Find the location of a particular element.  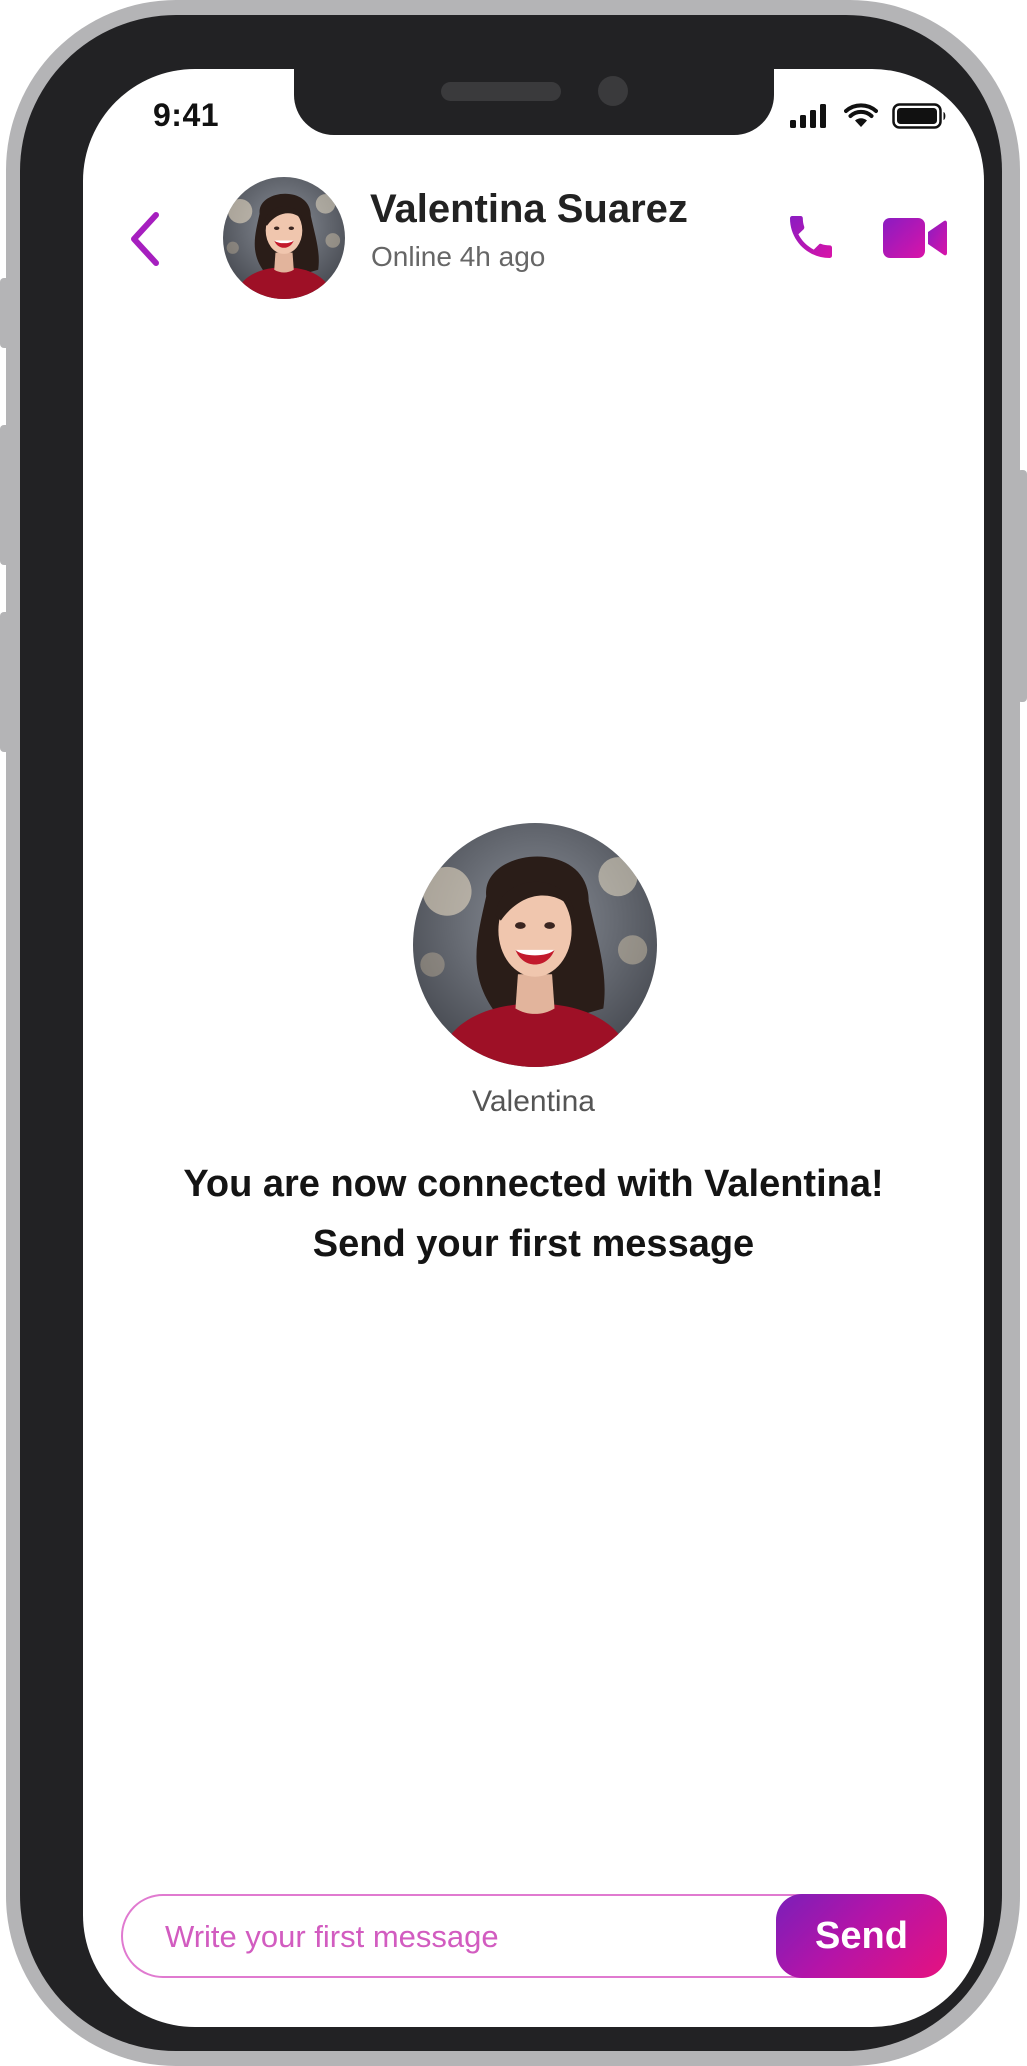

front-camera is located at coordinates (613, 91).